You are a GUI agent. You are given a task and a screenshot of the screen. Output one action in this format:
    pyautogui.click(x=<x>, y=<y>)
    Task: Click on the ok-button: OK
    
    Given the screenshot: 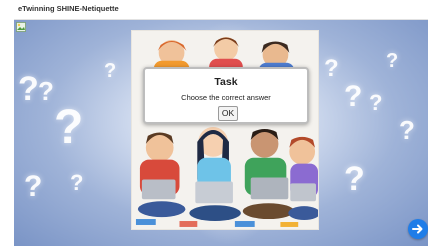 What is the action you would take?
    pyautogui.click(x=228, y=113)
    